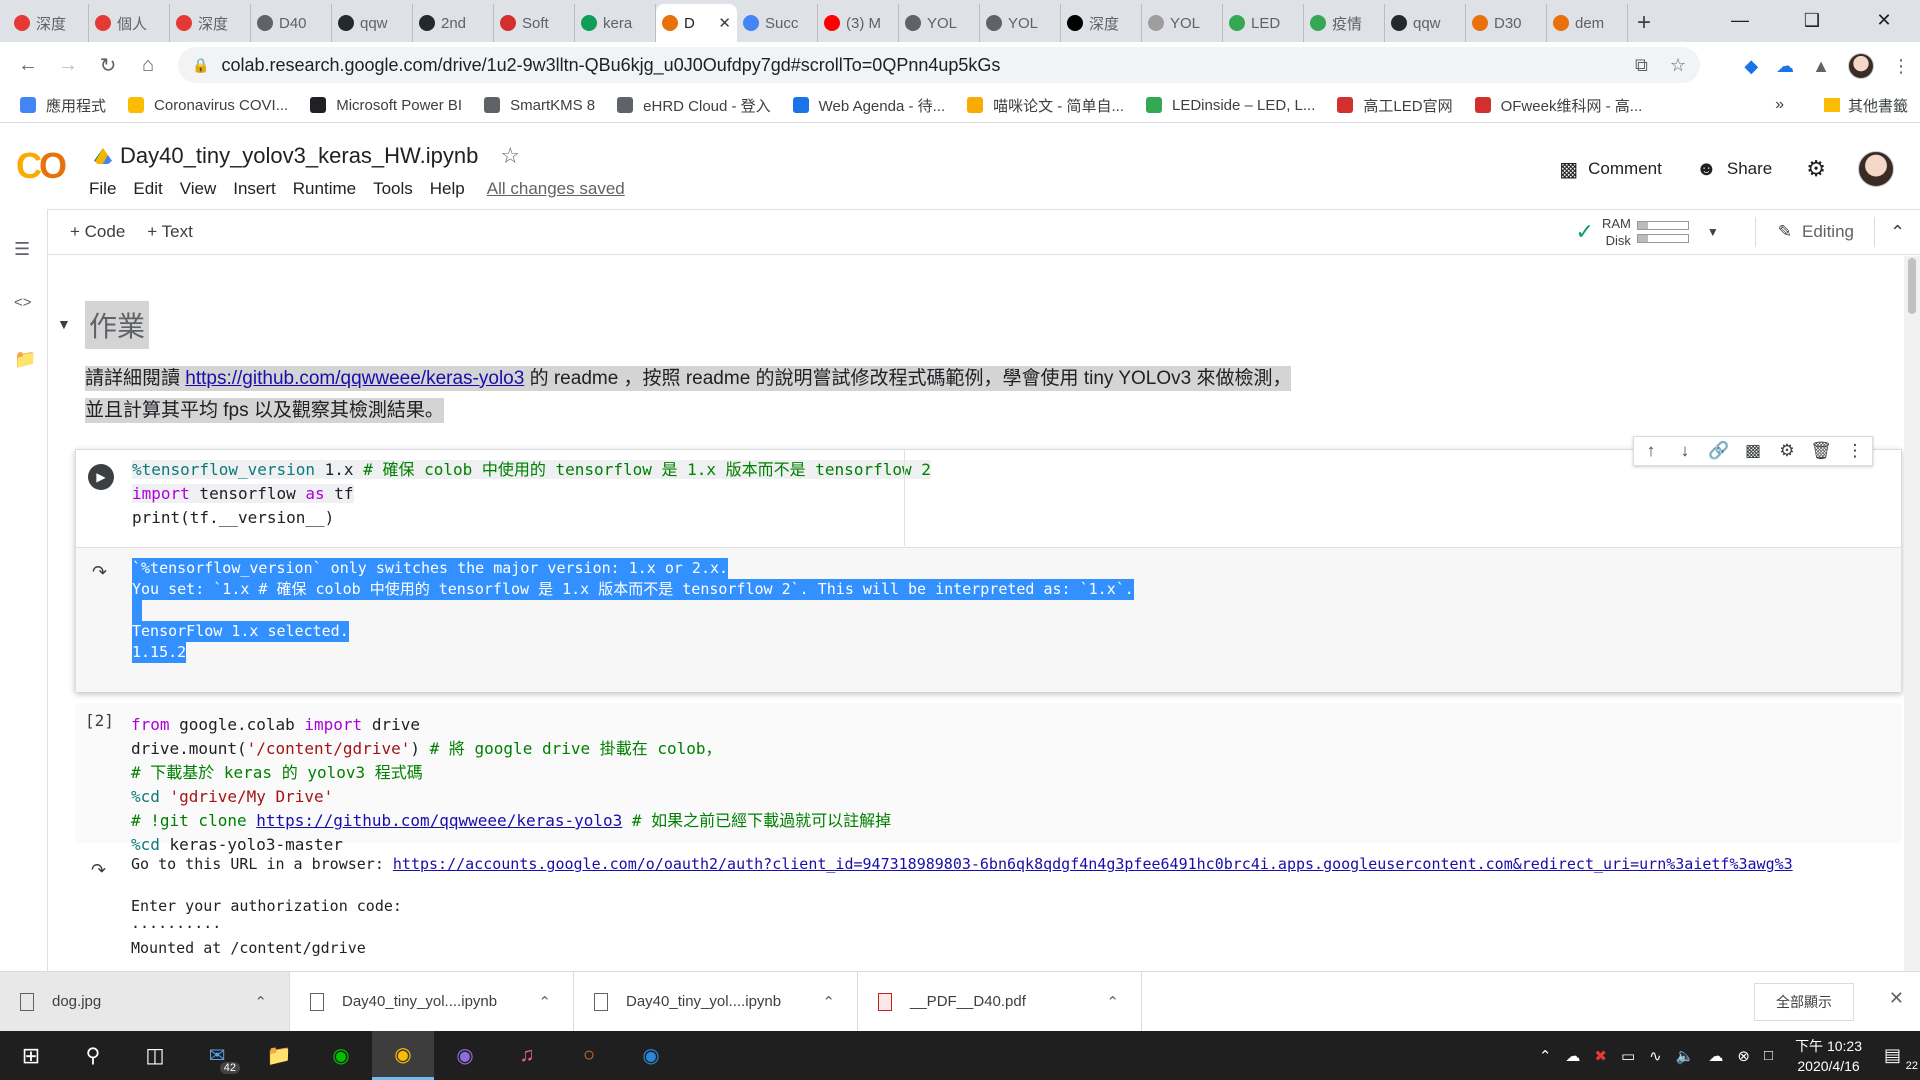 This screenshot has width=1920, height=1080. What do you see at coordinates (291, 23) in the screenshot?
I see `browser-tab: D40` at bounding box center [291, 23].